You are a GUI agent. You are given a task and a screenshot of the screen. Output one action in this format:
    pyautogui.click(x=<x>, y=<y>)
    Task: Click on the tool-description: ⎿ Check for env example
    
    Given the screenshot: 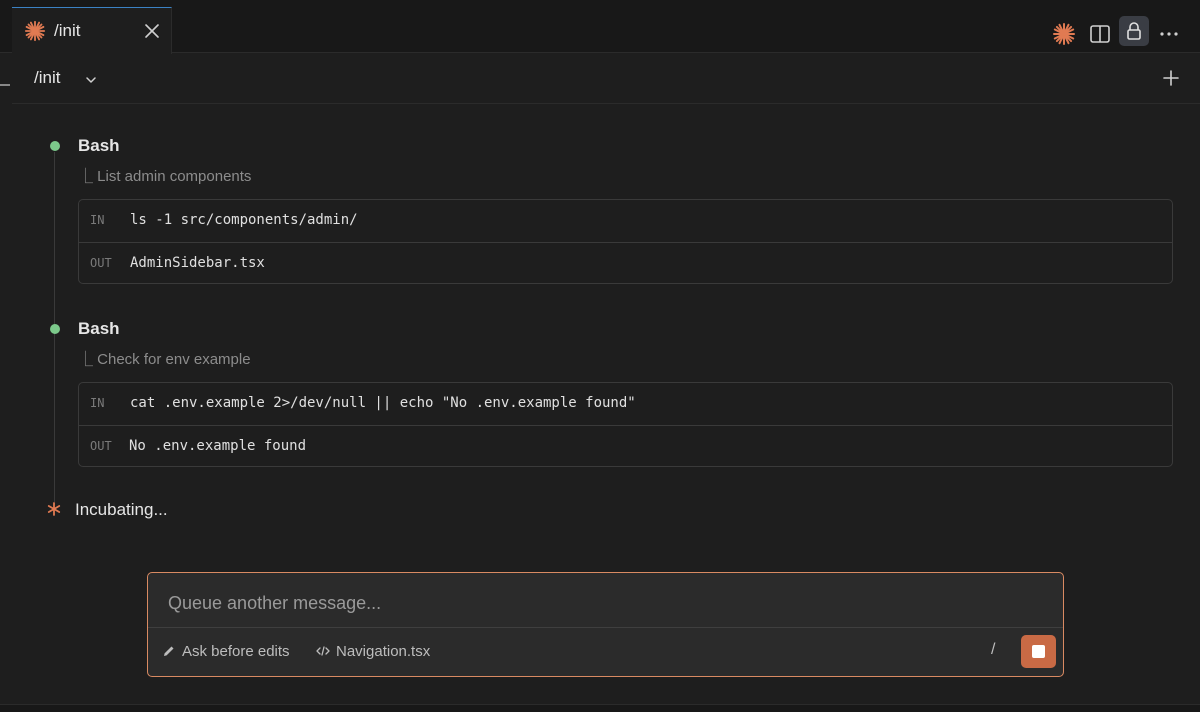 What is the action you would take?
    pyautogui.click(x=164, y=359)
    